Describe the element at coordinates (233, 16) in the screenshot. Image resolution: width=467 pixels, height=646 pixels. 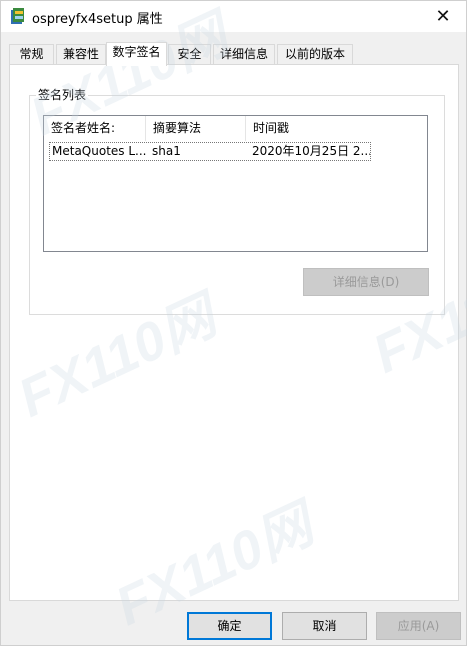
I see `title-bar: ospreyfx4setup 属性 ✕` at that location.